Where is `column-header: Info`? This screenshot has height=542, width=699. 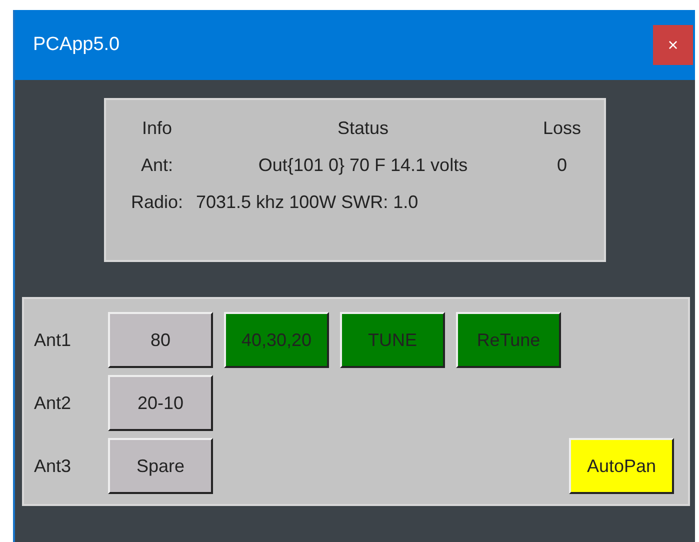
column-header: Info is located at coordinates (157, 128).